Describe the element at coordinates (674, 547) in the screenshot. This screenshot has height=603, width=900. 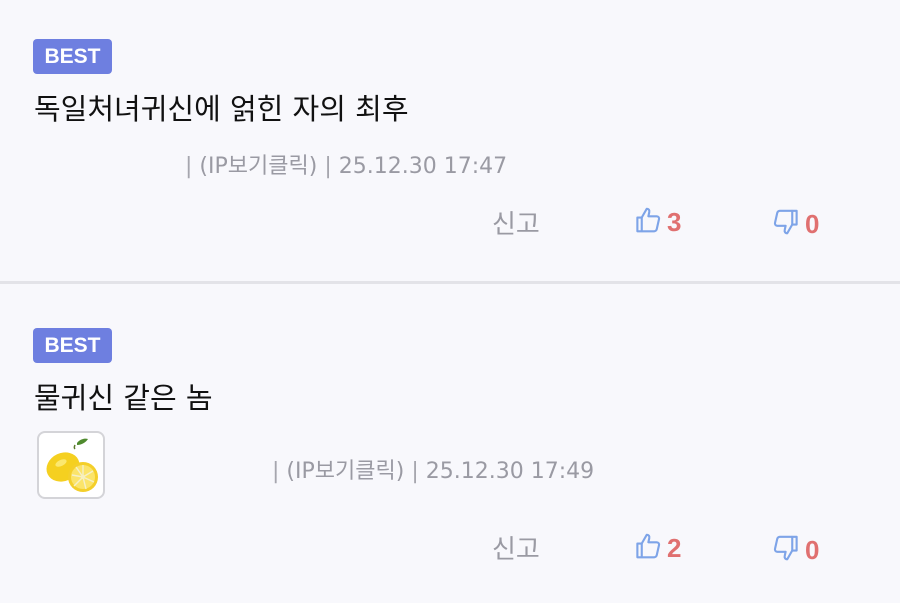
I see `like-count: 2` at that location.